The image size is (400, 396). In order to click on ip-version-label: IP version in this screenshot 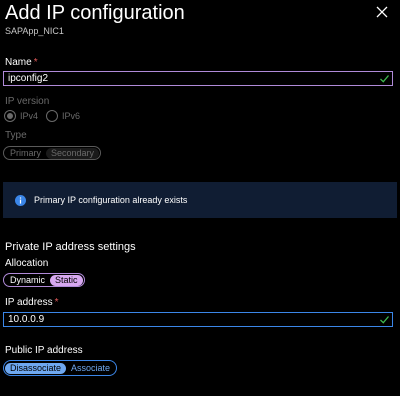, I will do `click(27, 101)`.